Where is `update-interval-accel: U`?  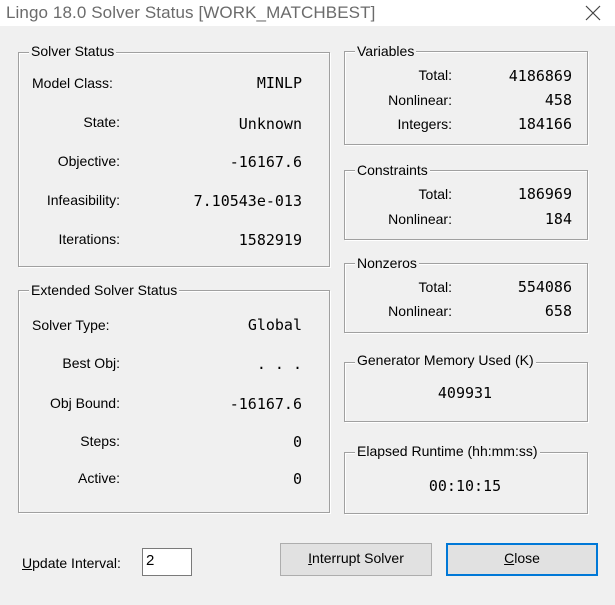
update-interval-accel: U is located at coordinates (27, 563).